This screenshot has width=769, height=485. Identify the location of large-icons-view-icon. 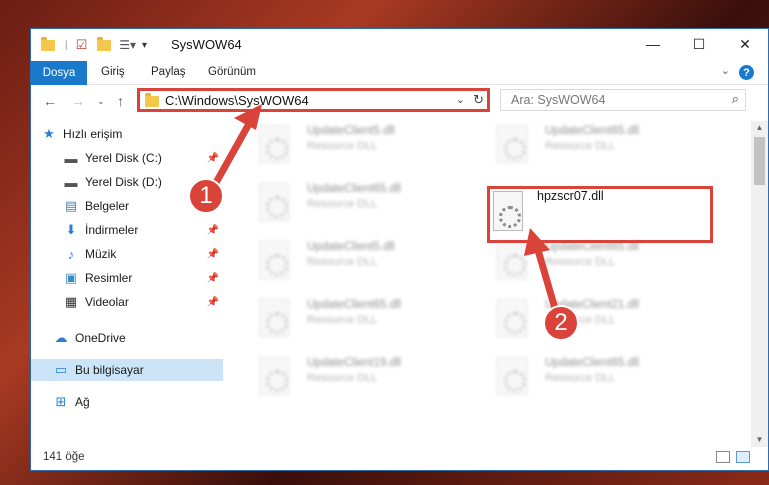
(743, 457).